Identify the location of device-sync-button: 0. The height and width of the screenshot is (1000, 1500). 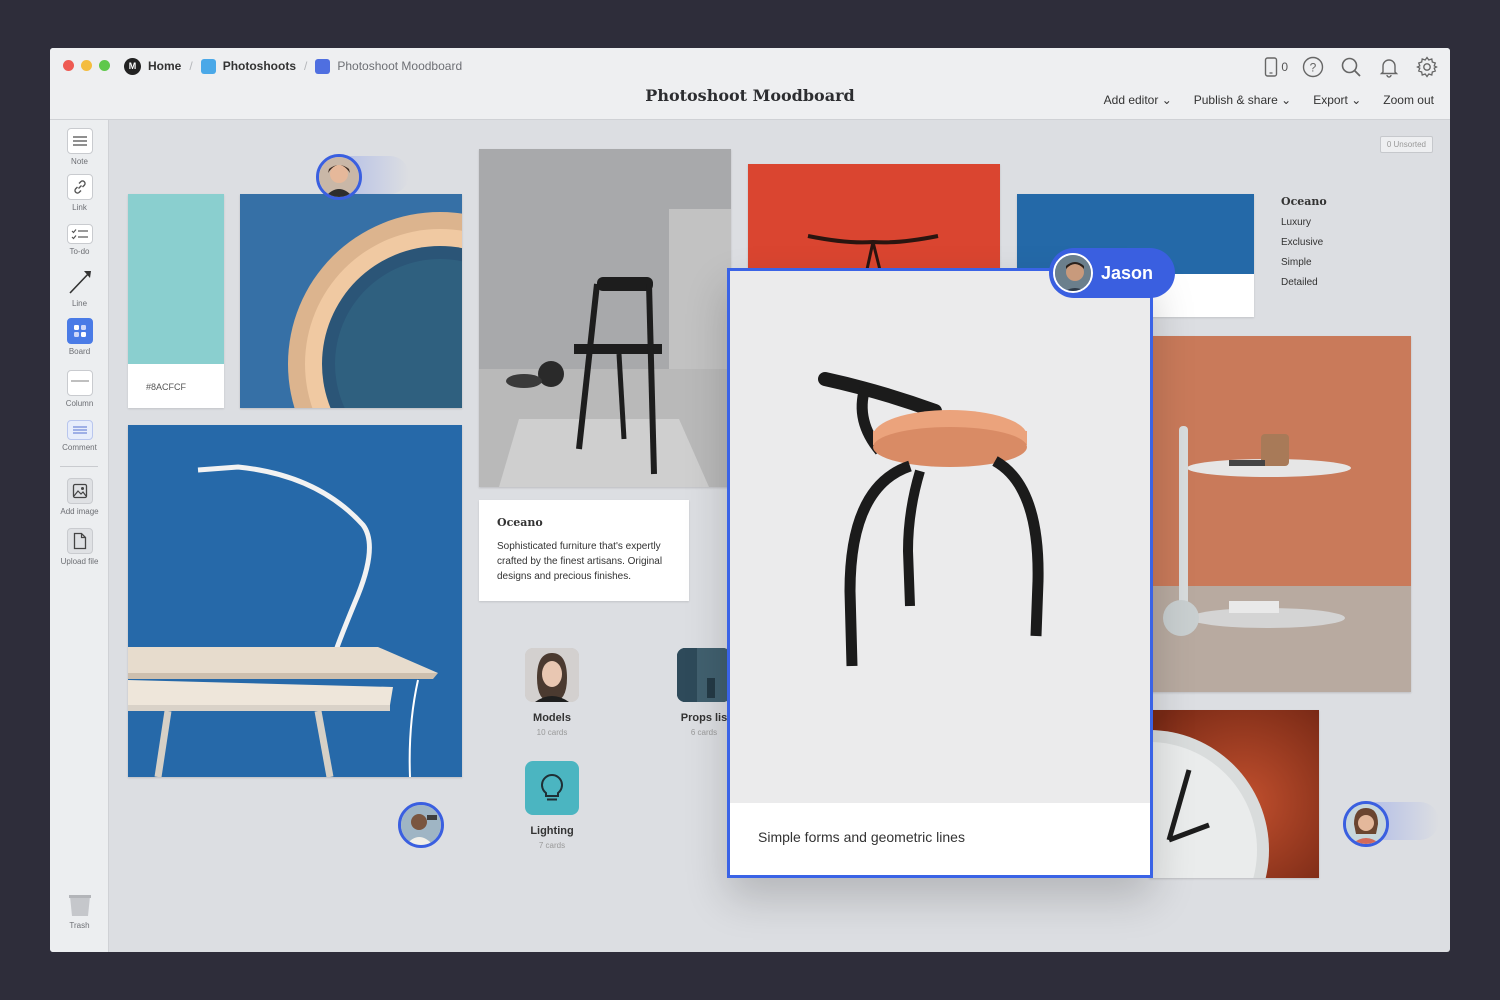
(1276, 67).